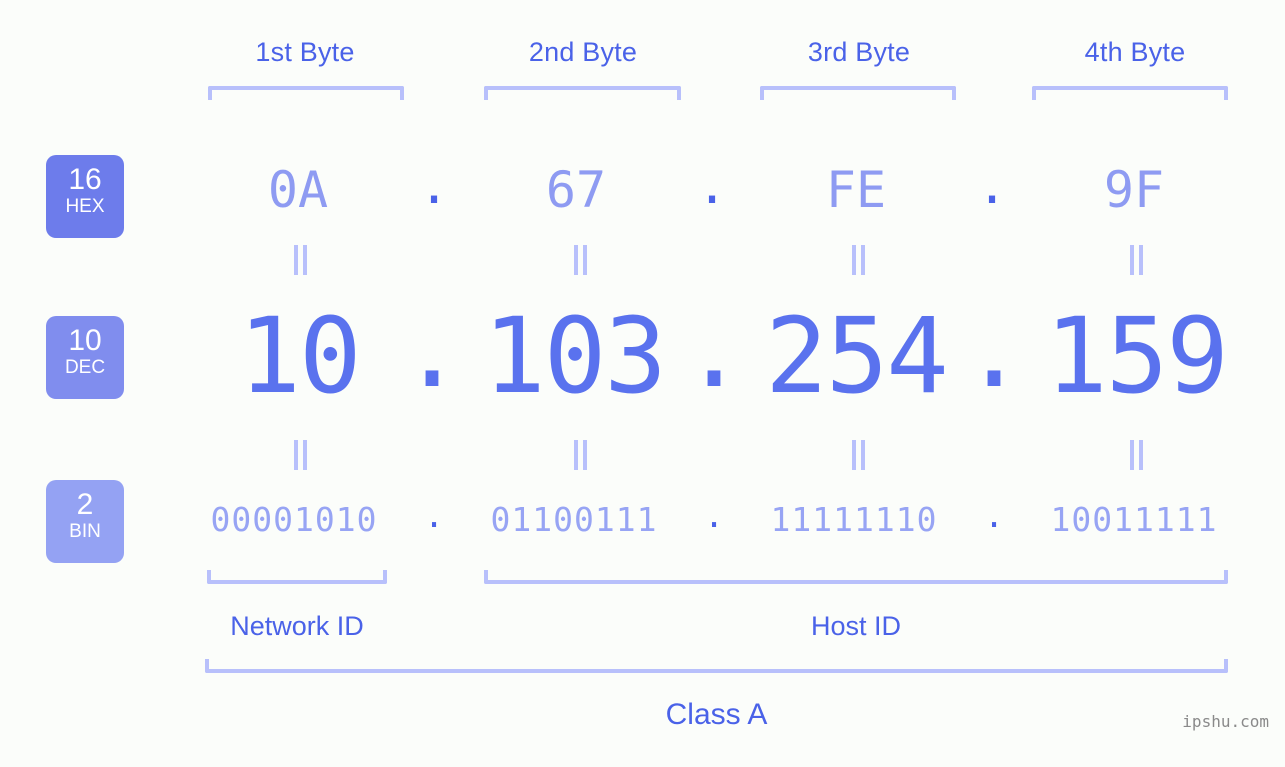 This screenshot has width=1285, height=767. Describe the element at coordinates (297, 626) in the screenshot. I see `network-id-label: Network ID` at that location.